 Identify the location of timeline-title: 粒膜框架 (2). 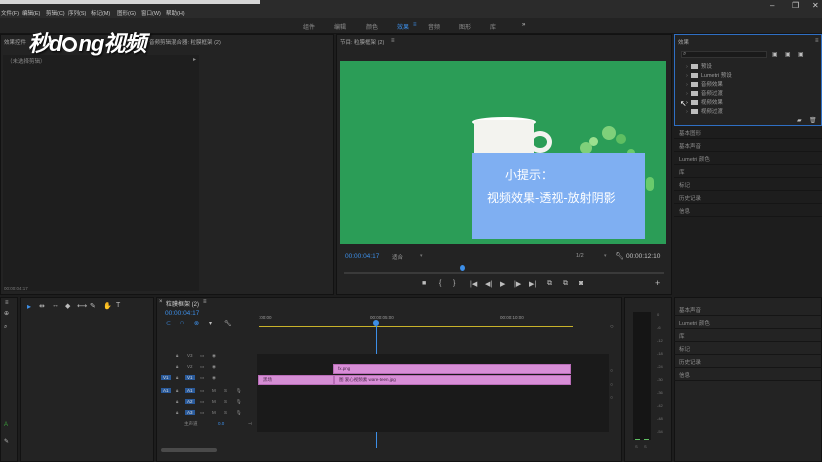
(182, 303).